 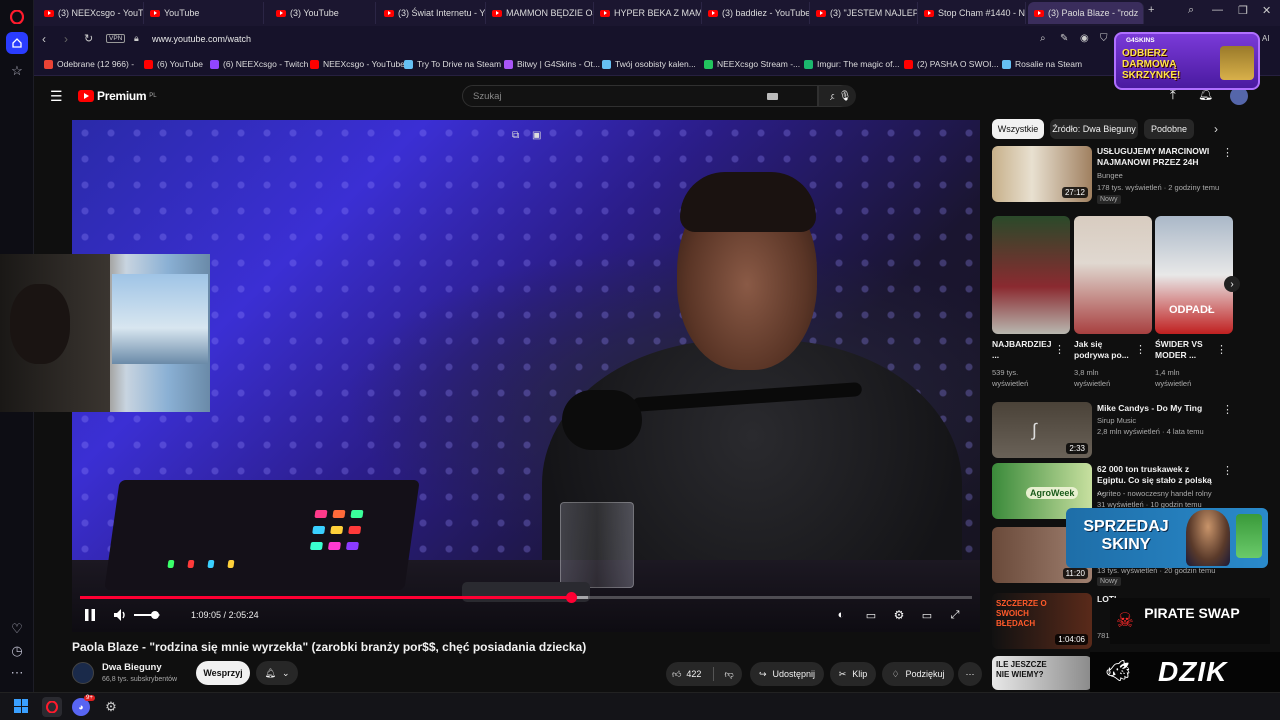 What do you see at coordinates (772, 96) in the screenshot?
I see `keyboard-icon` at bounding box center [772, 96].